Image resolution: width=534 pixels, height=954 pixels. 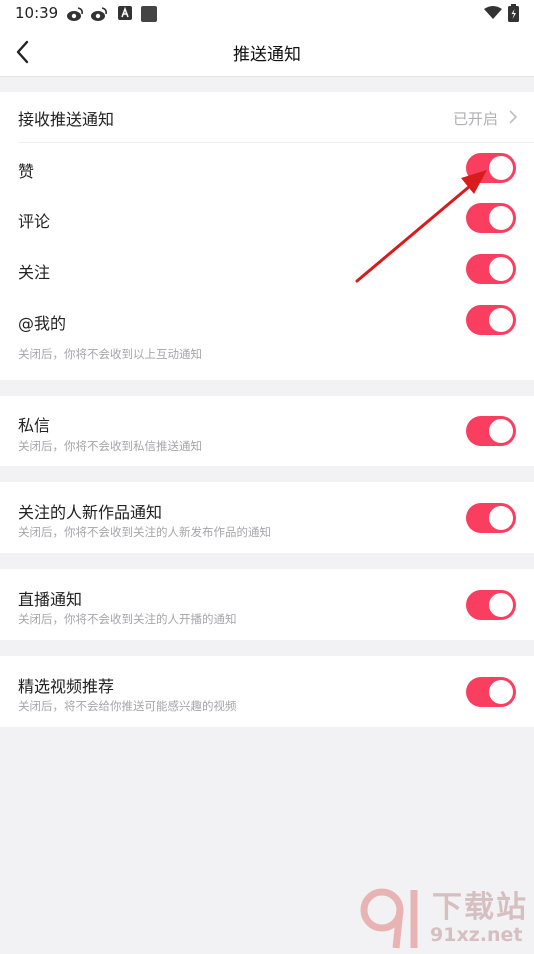 I want to click on app-a-icon, so click(x=125, y=13).